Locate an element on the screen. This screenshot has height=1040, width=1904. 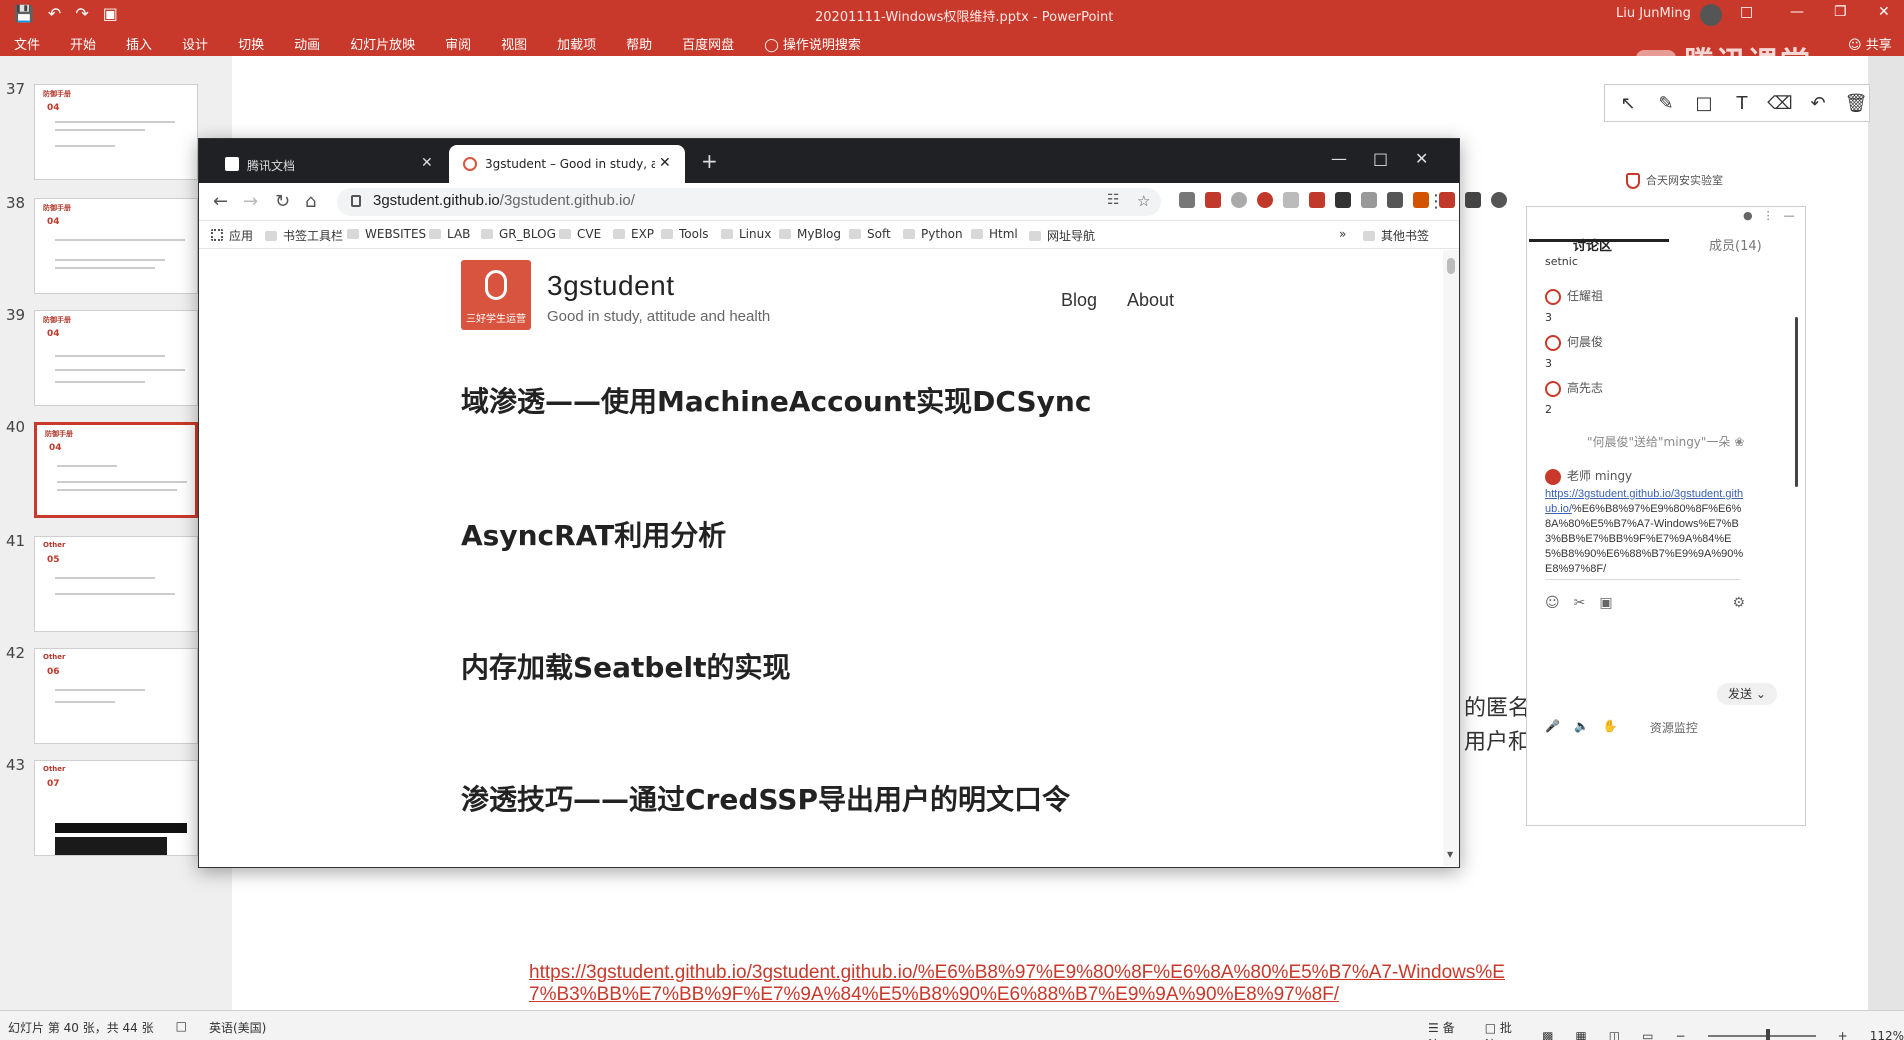
hand-icon: ✋ is located at coordinates (1610, 727).